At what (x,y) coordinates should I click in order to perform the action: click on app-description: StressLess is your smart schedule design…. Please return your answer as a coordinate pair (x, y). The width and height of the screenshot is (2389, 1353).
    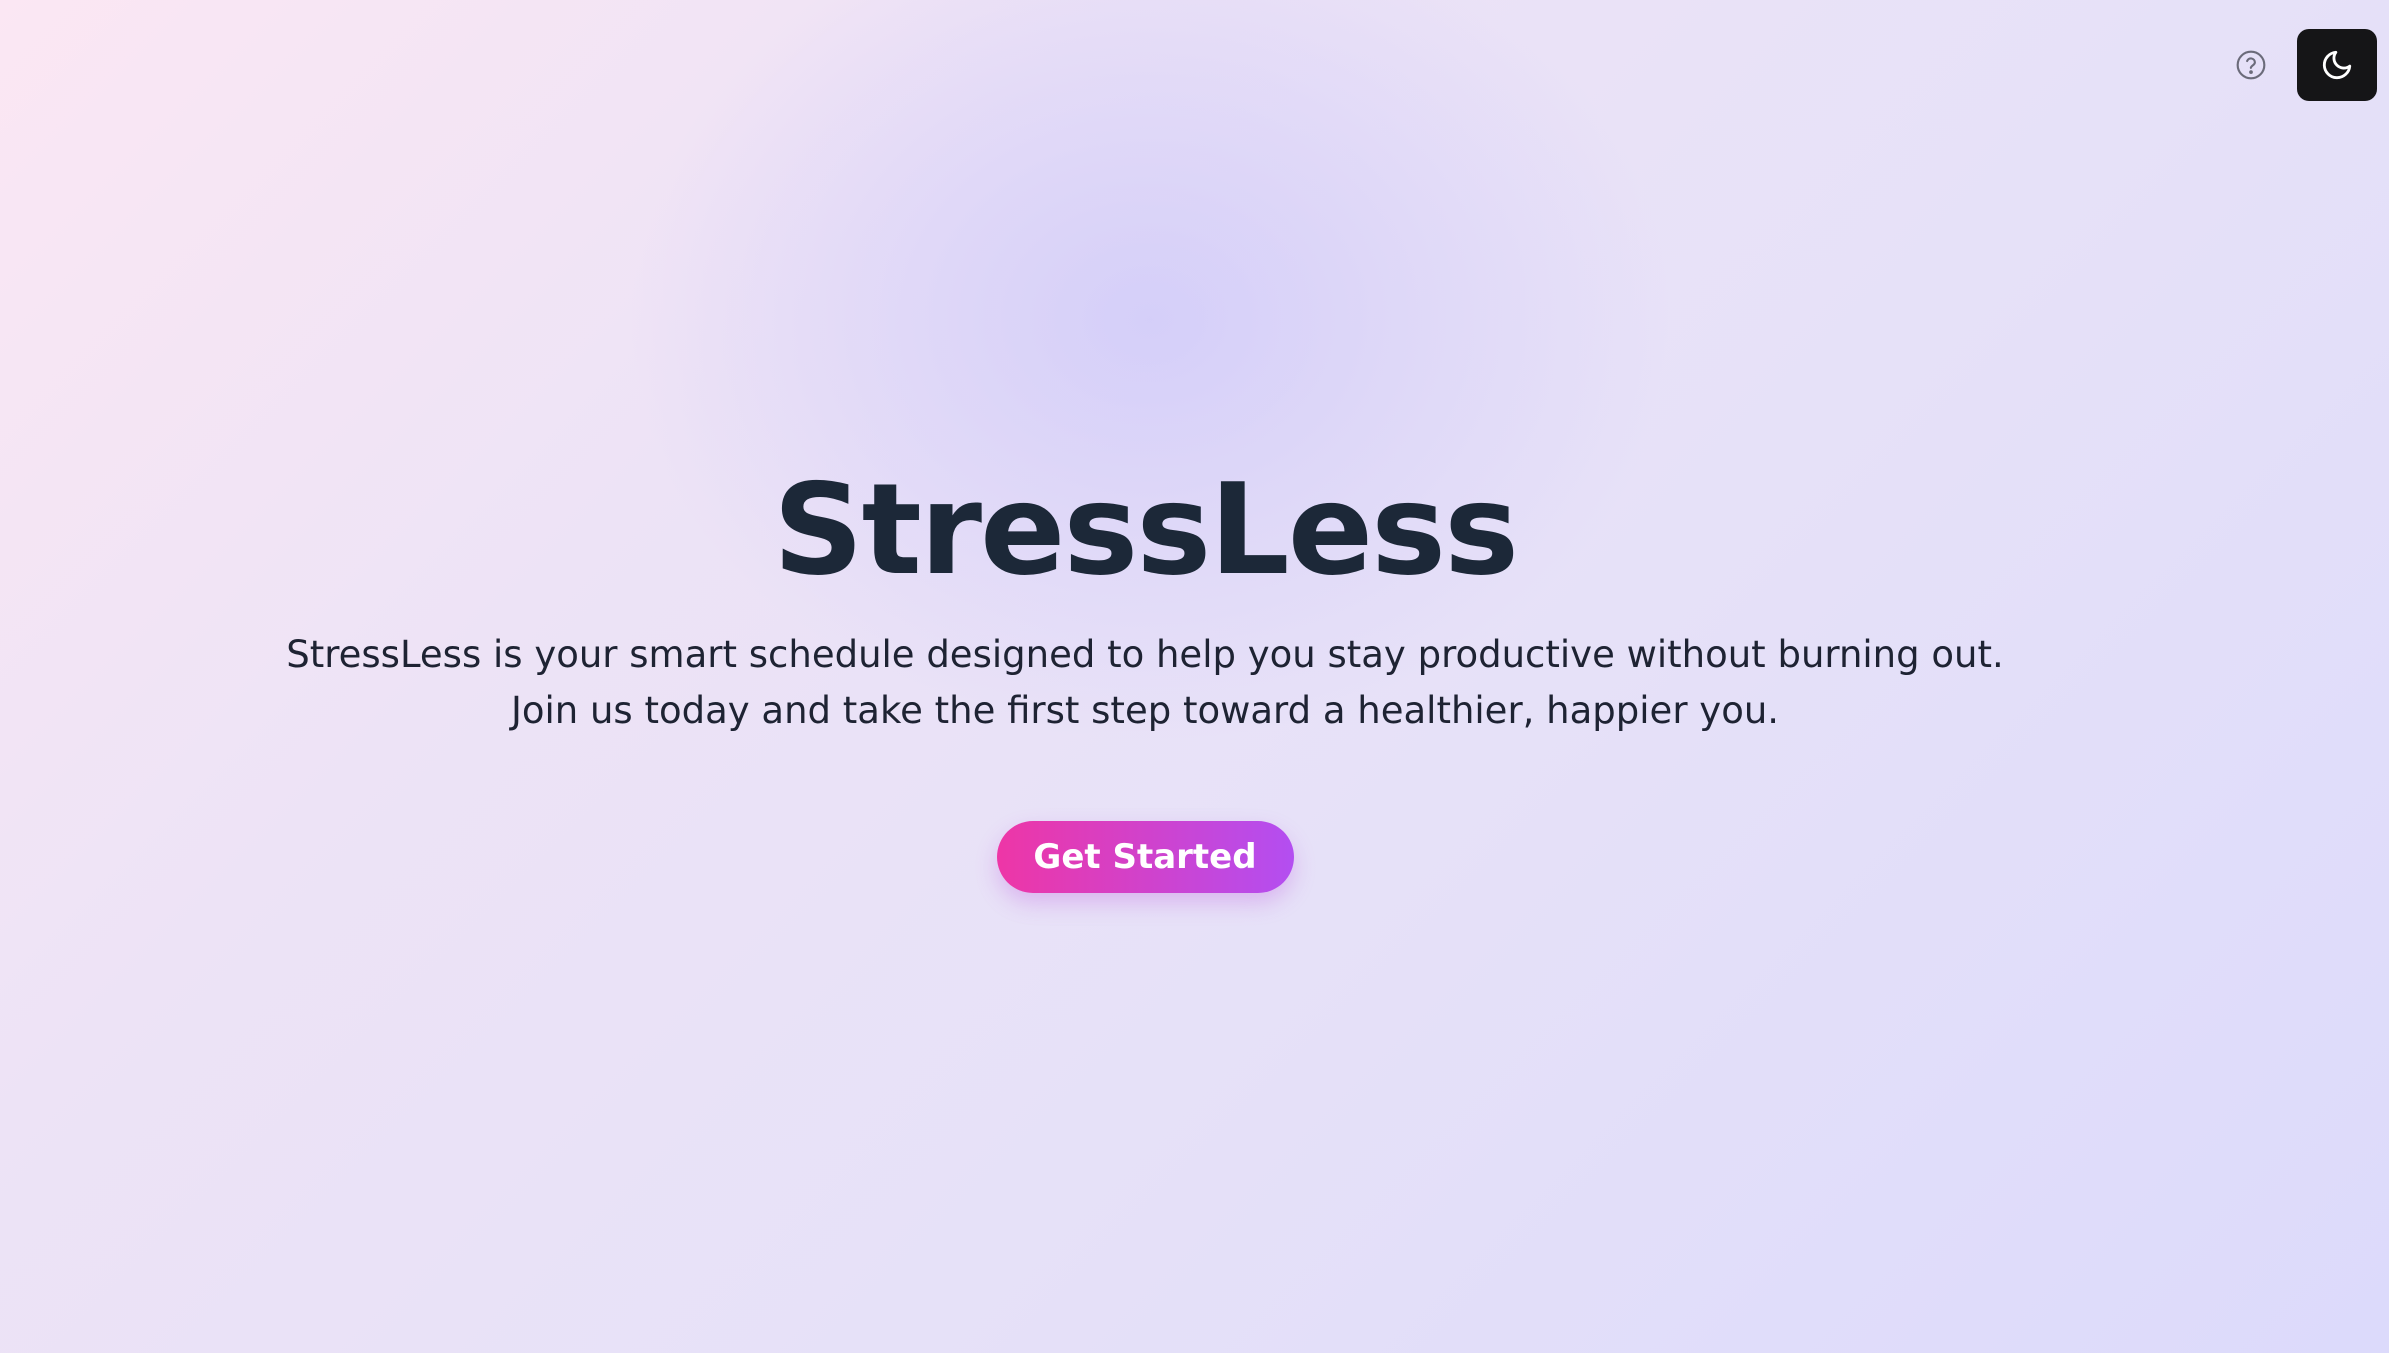
    Looking at the image, I should click on (1145, 683).